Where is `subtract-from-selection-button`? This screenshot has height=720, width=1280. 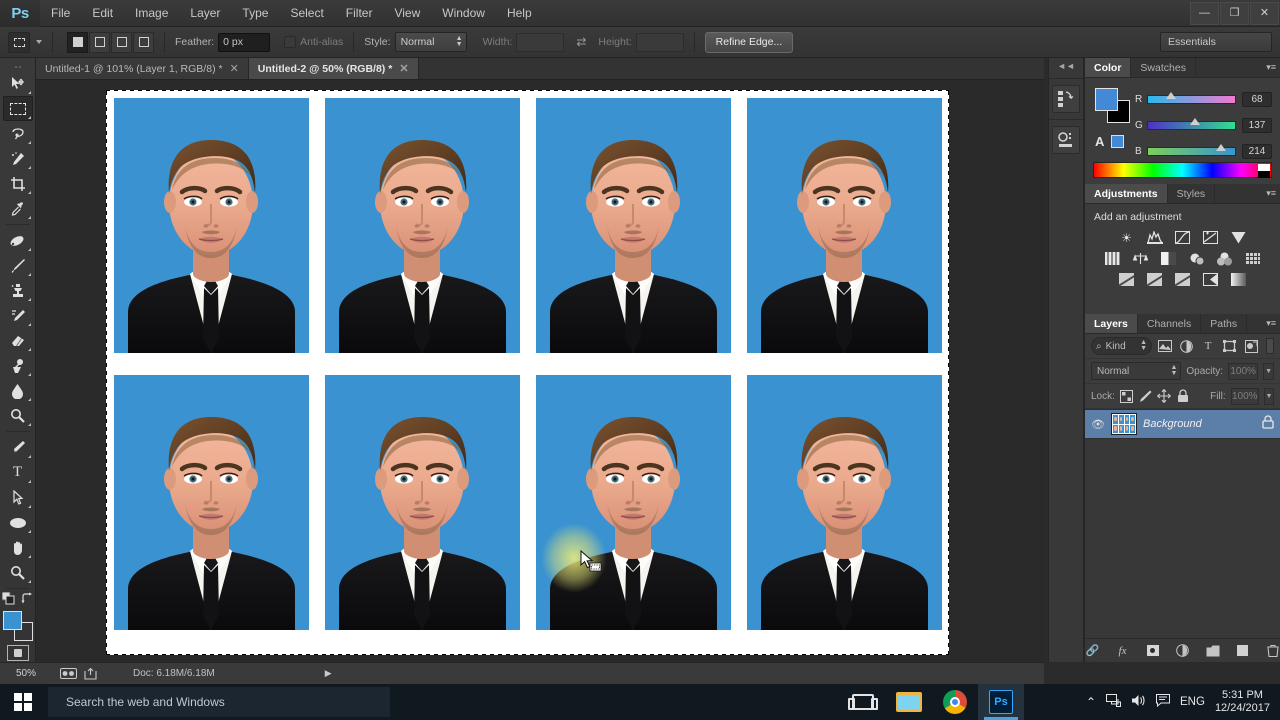 subtract-from-selection-button is located at coordinates (121, 42).